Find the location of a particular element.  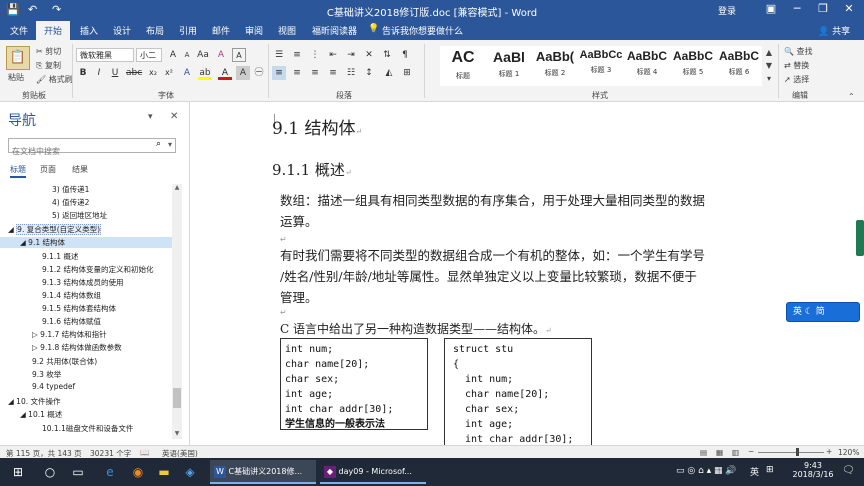

scroll-up-icon: ▲ is located at coordinates (177, 188).